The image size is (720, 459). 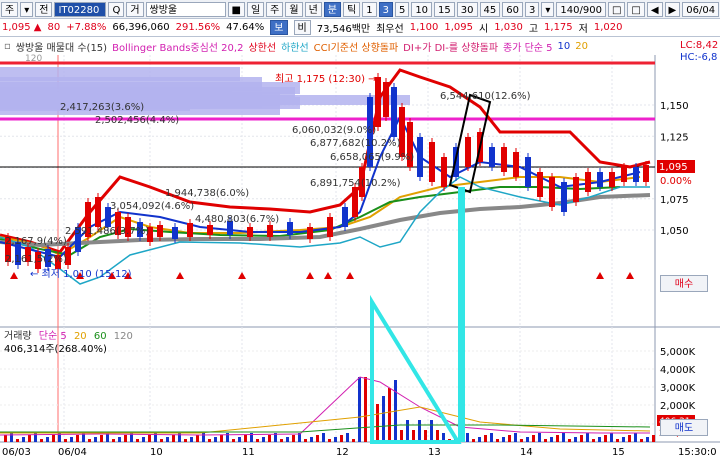 What do you see at coordinates (116, 96) in the screenshot?
I see `volume-profile-bar` at bounding box center [116, 96].